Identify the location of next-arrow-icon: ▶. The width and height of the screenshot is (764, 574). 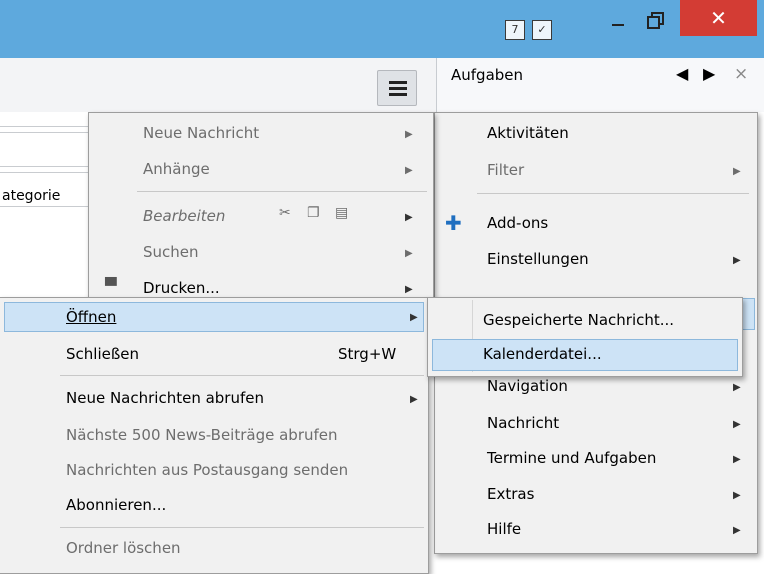
(709, 73).